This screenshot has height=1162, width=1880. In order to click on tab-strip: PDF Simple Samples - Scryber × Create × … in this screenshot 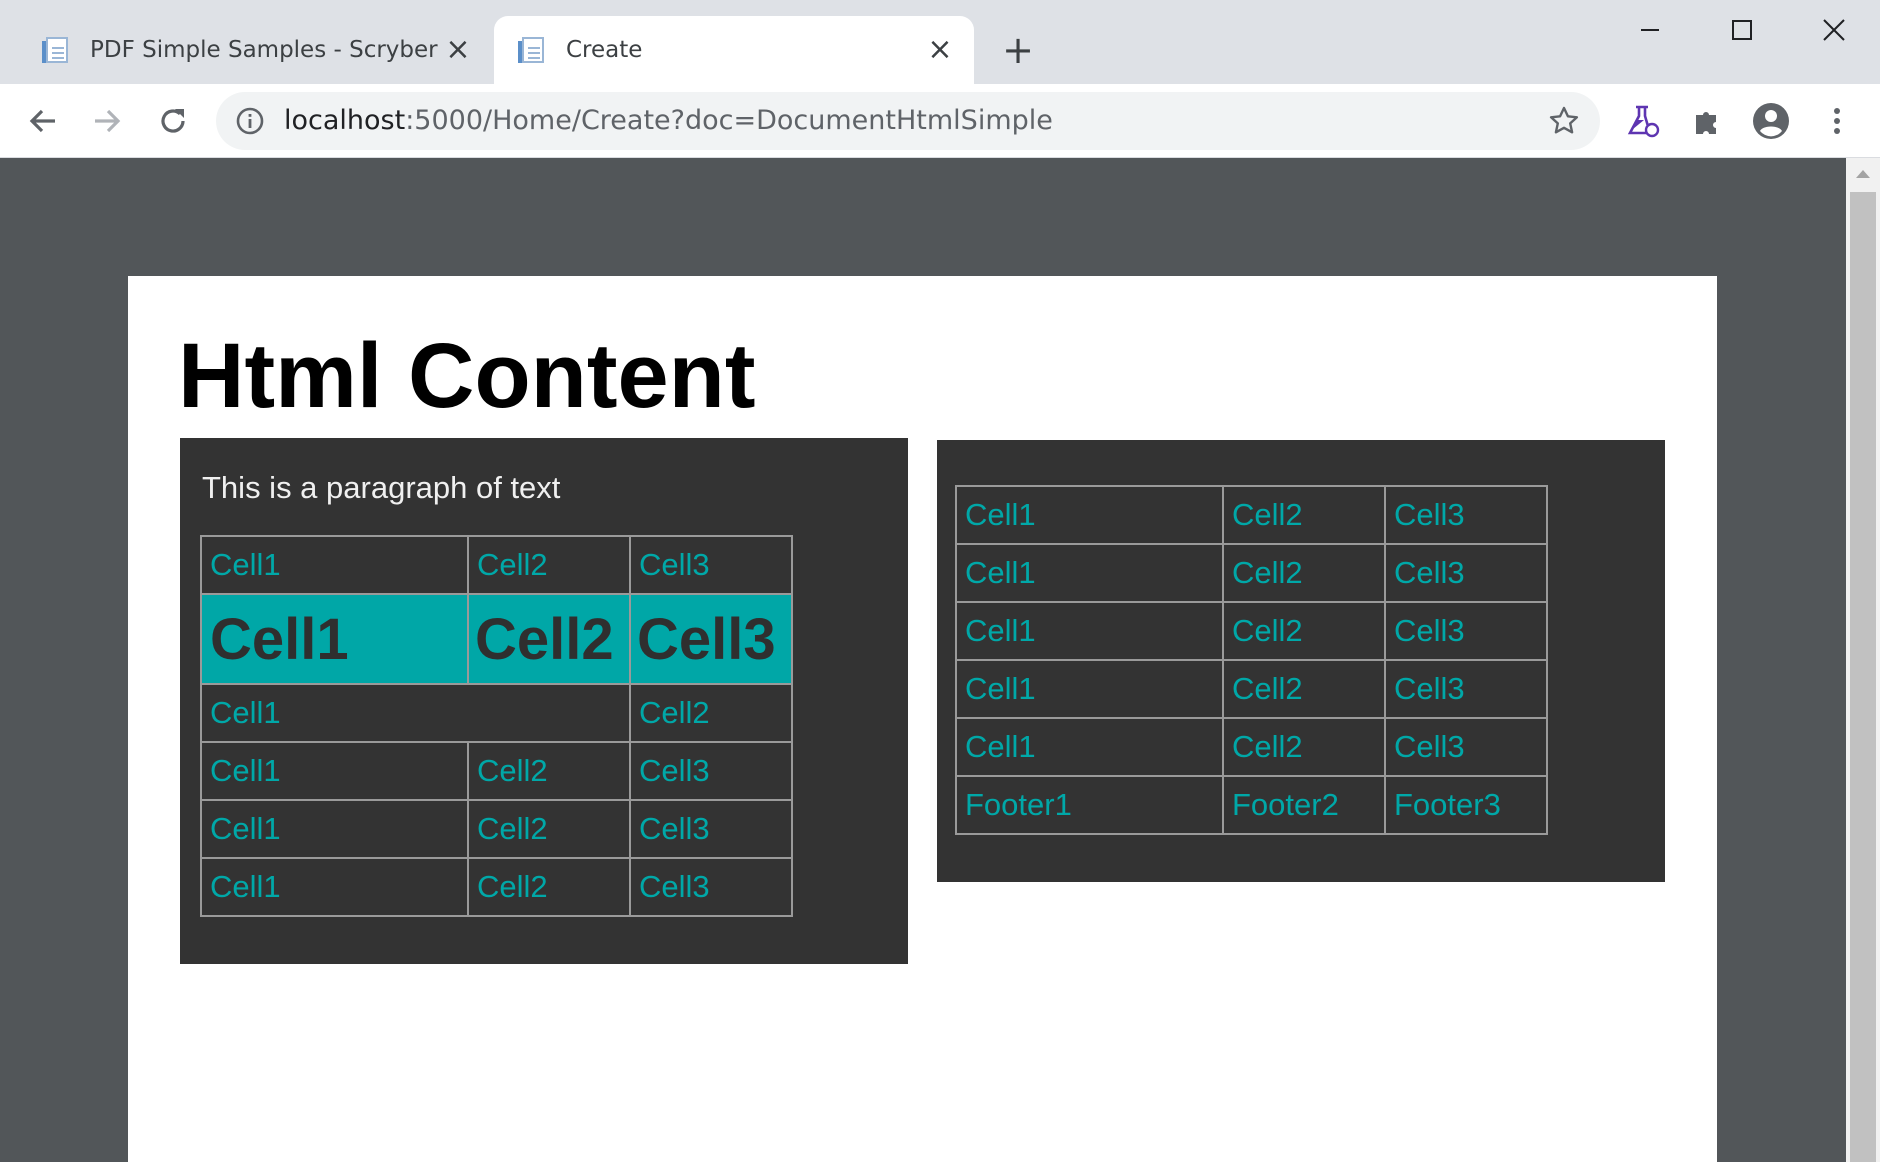, I will do `click(940, 42)`.